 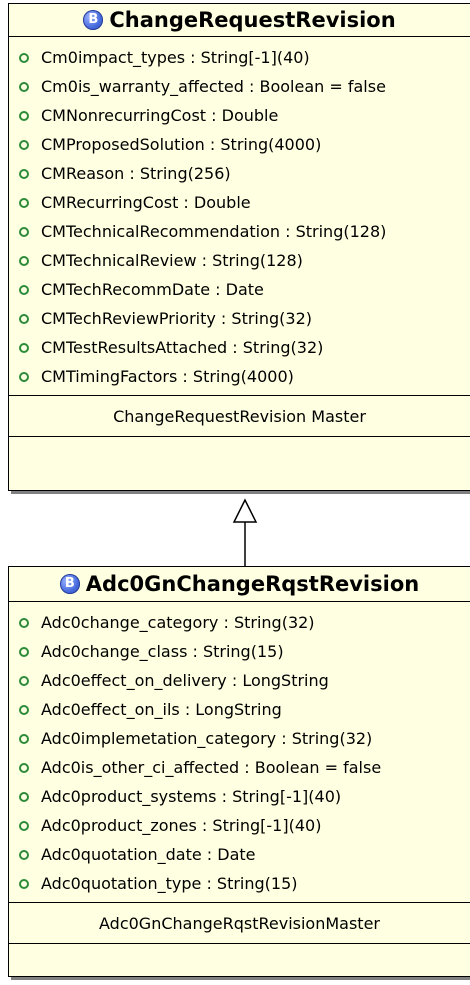 I want to click on attribute-row: Adc0quotation_type : String(15), so click(x=239, y=883).